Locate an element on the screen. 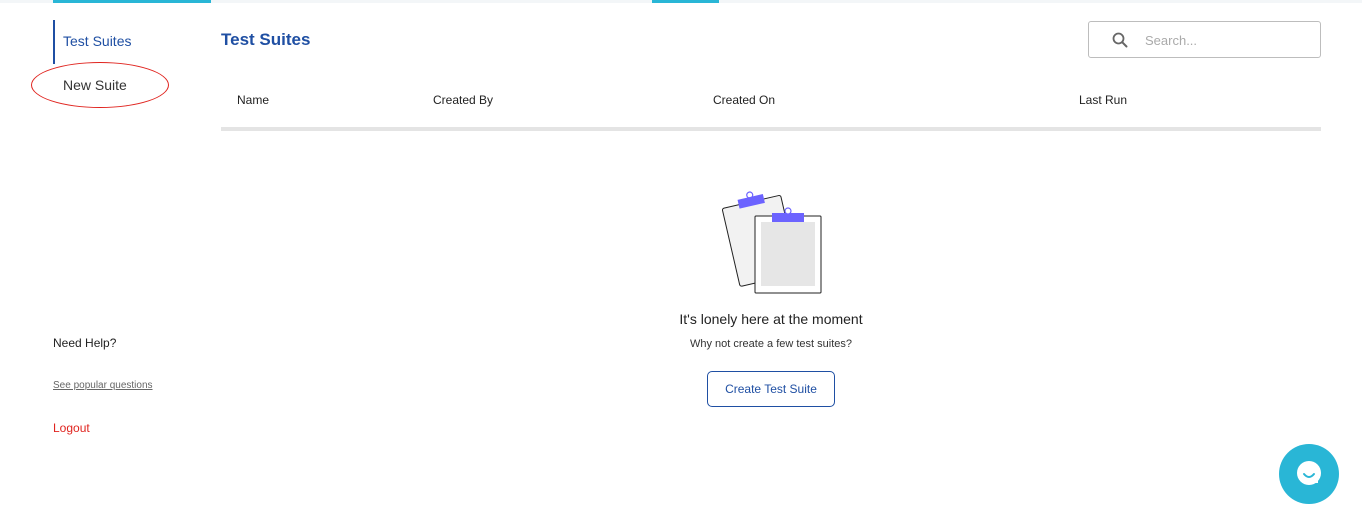  column-header-created-by: Created By is located at coordinates (463, 100).